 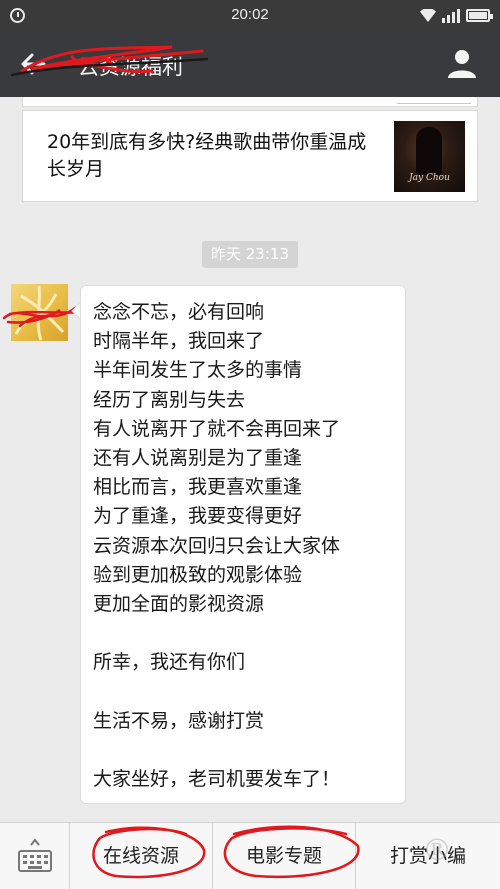 I want to click on article-thumbnail: Jay Chou, so click(x=429, y=156).